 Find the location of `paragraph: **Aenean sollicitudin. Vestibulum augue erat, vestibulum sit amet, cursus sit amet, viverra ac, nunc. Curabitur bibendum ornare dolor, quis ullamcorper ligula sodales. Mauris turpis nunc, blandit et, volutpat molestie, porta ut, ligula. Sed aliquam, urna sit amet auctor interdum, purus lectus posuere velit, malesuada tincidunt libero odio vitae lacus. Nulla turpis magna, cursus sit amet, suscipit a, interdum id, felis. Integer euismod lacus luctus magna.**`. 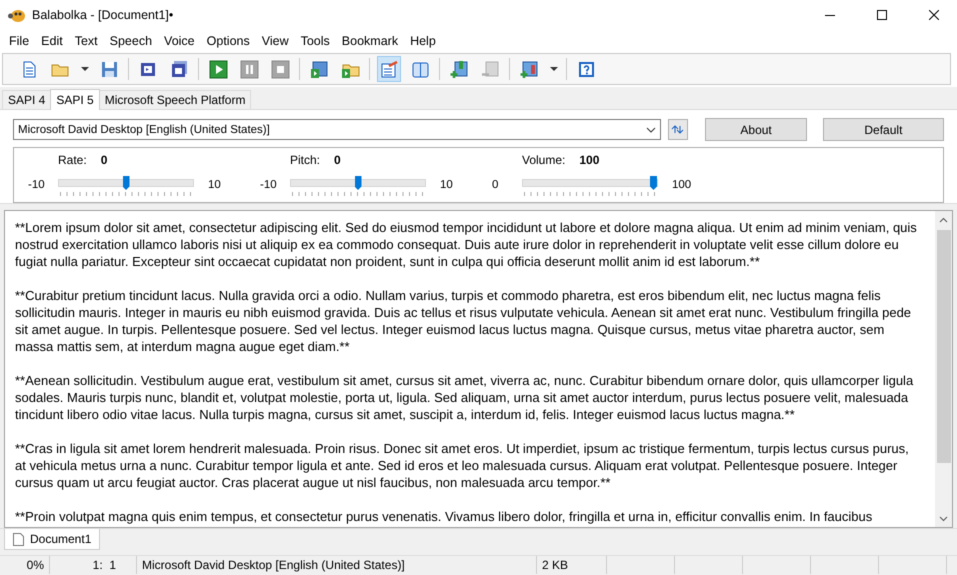

paragraph: **Aenean sollicitudin. Vestibulum augue erat, vestibulum sit amet, cursus sit amet, viverra ac, nunc. Curabitur bibendum ornare dolor, quis ullamcorper ligula sodales. Mauris turpis nunc, blandit et, volutpat molestie, porta ut, ligula. Sed aliquam, urna sit amet auctor interdum, purus lectus posuere velit, malesuada tincidunt libero odio vitae lacus. Nulla turpis magna, cursus sit amet, suscipit a, interdum id, felis. Integer euismod lacus luctus magna.** is located at coordinates (464, 397).